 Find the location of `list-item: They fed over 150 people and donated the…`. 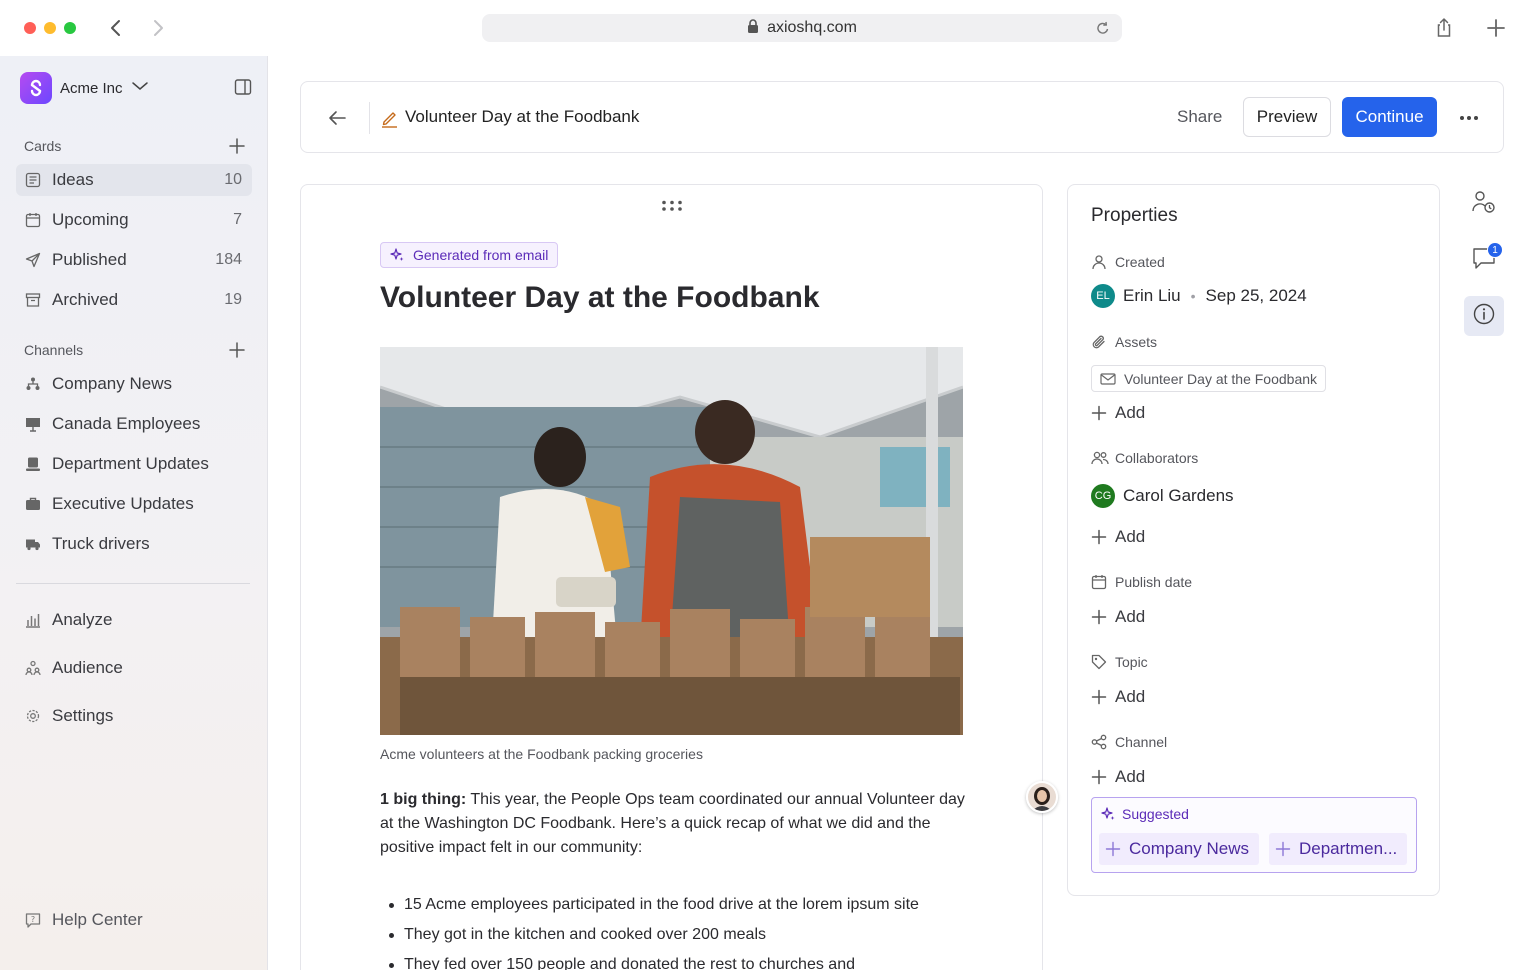

list-item: They fed over 150 people and donated the… is located at coordinates (680, 960).